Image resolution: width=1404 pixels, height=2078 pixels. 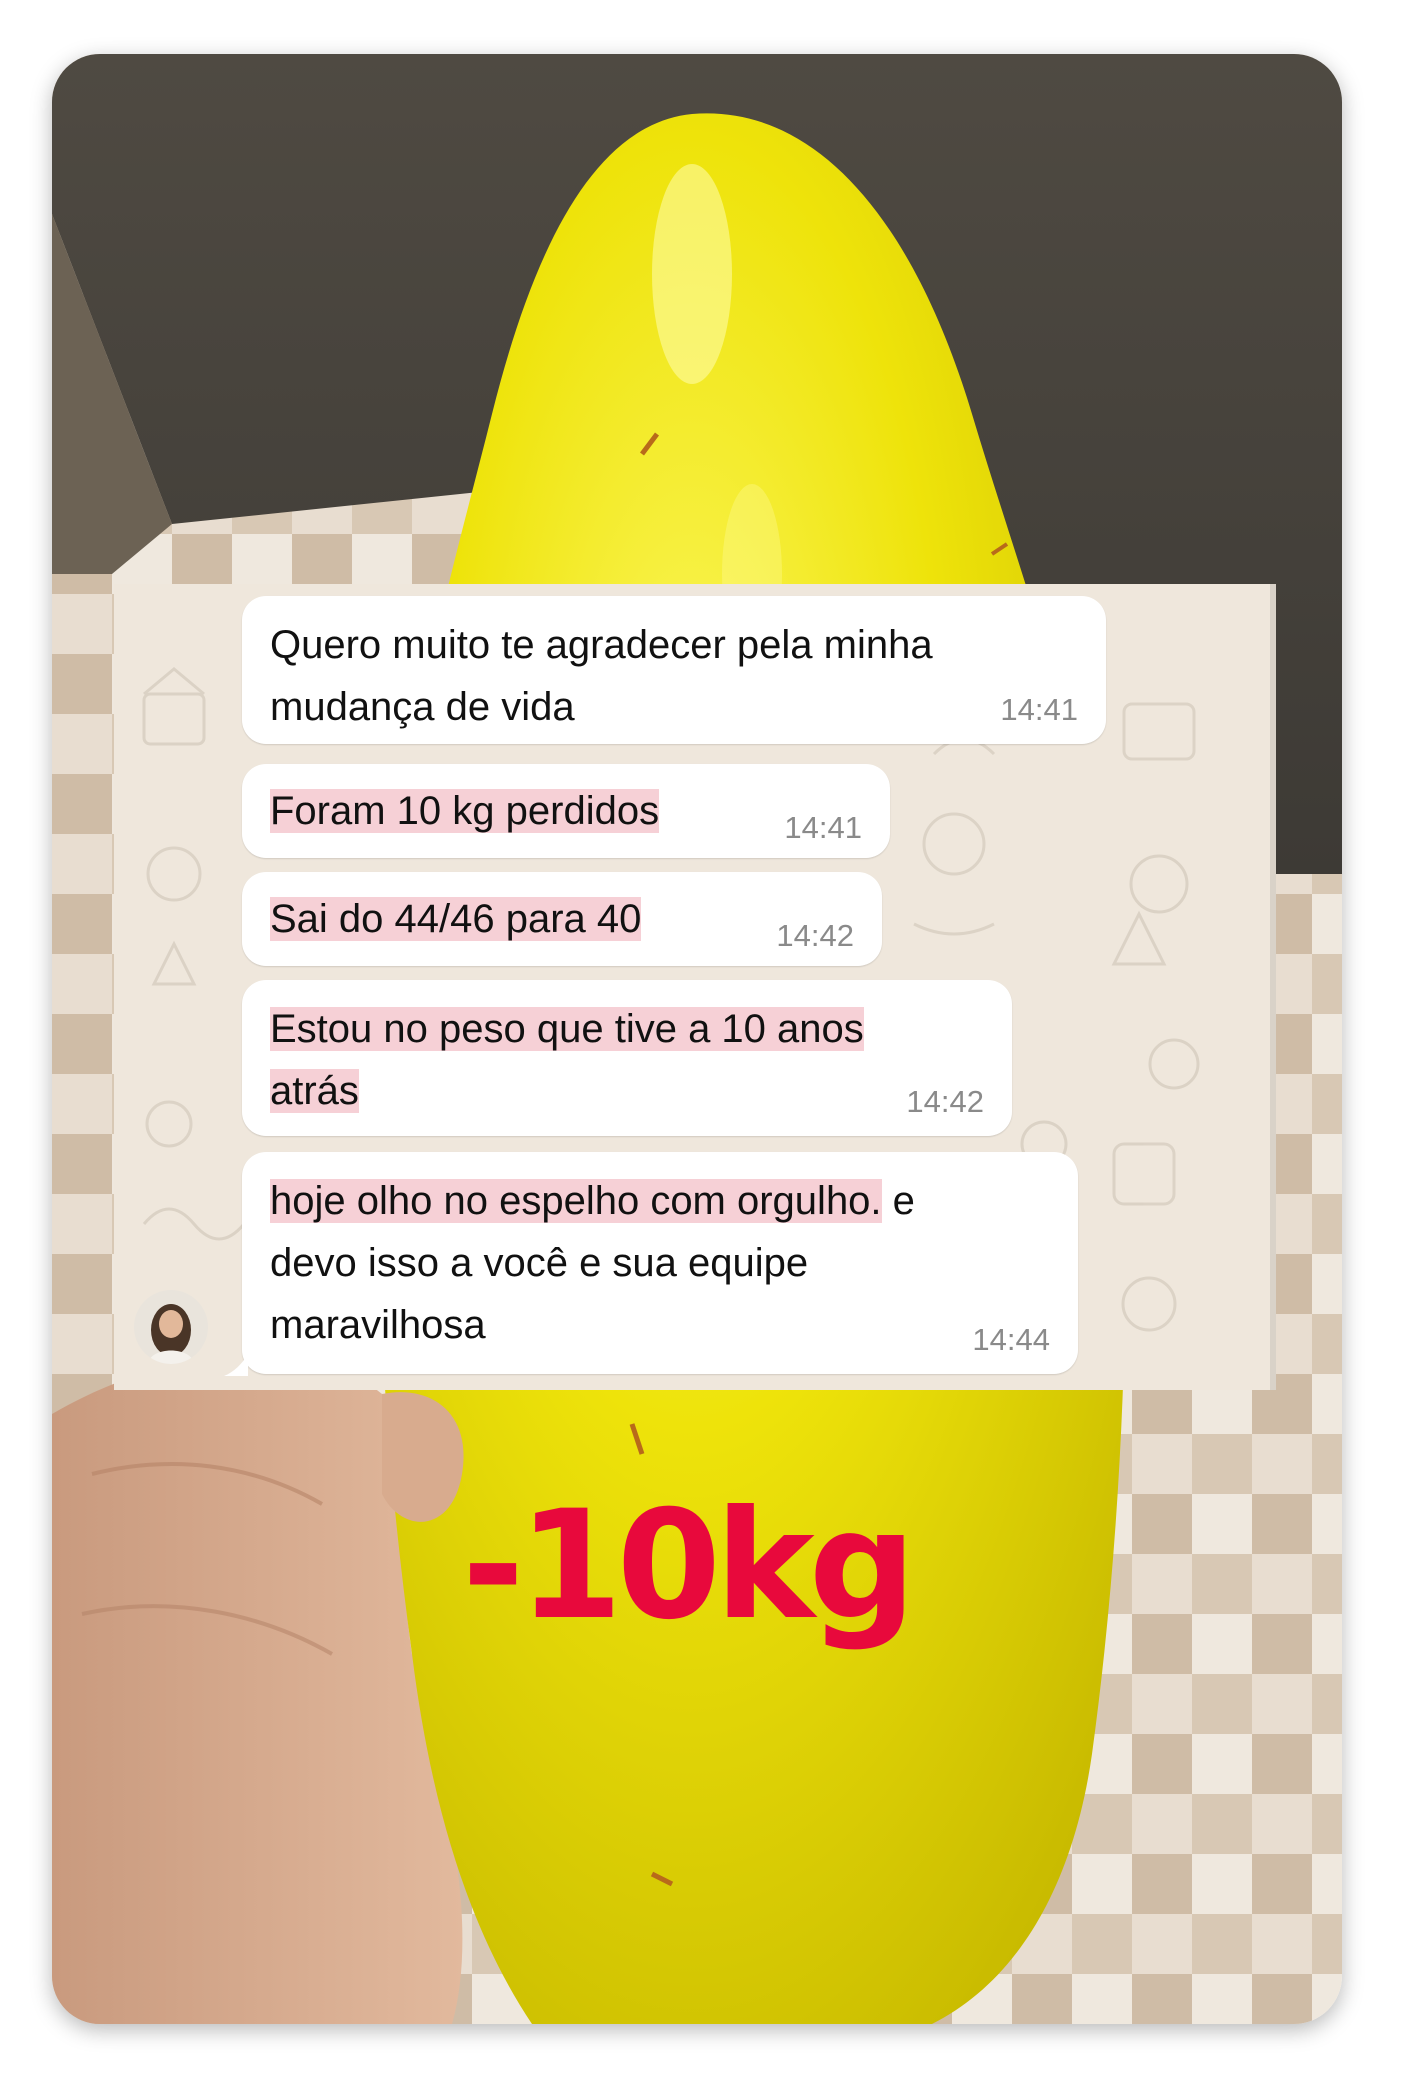 I want to click on message-text: Estou no peso que tive a 10 anos atrás, so click(x=567, y=1060).